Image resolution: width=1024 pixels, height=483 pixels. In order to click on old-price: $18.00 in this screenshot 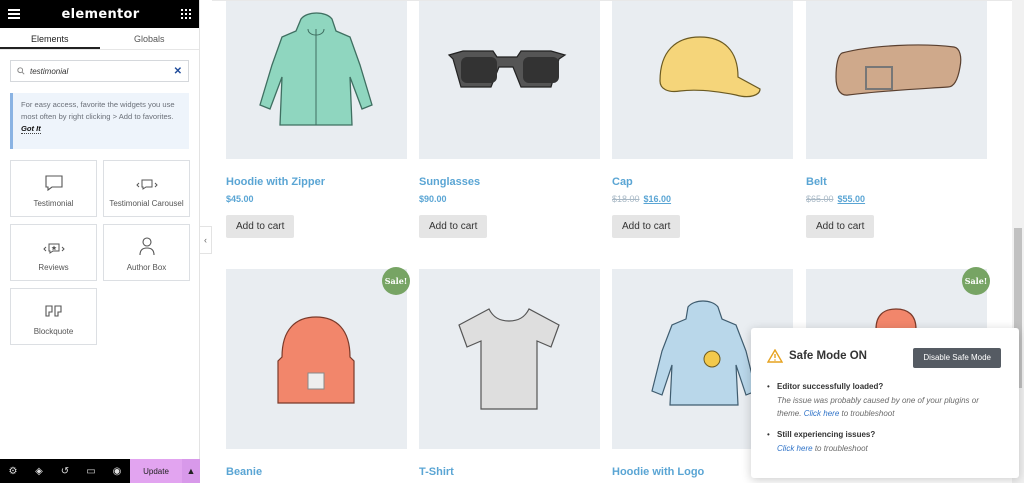, I will do `click(626, 199)`.